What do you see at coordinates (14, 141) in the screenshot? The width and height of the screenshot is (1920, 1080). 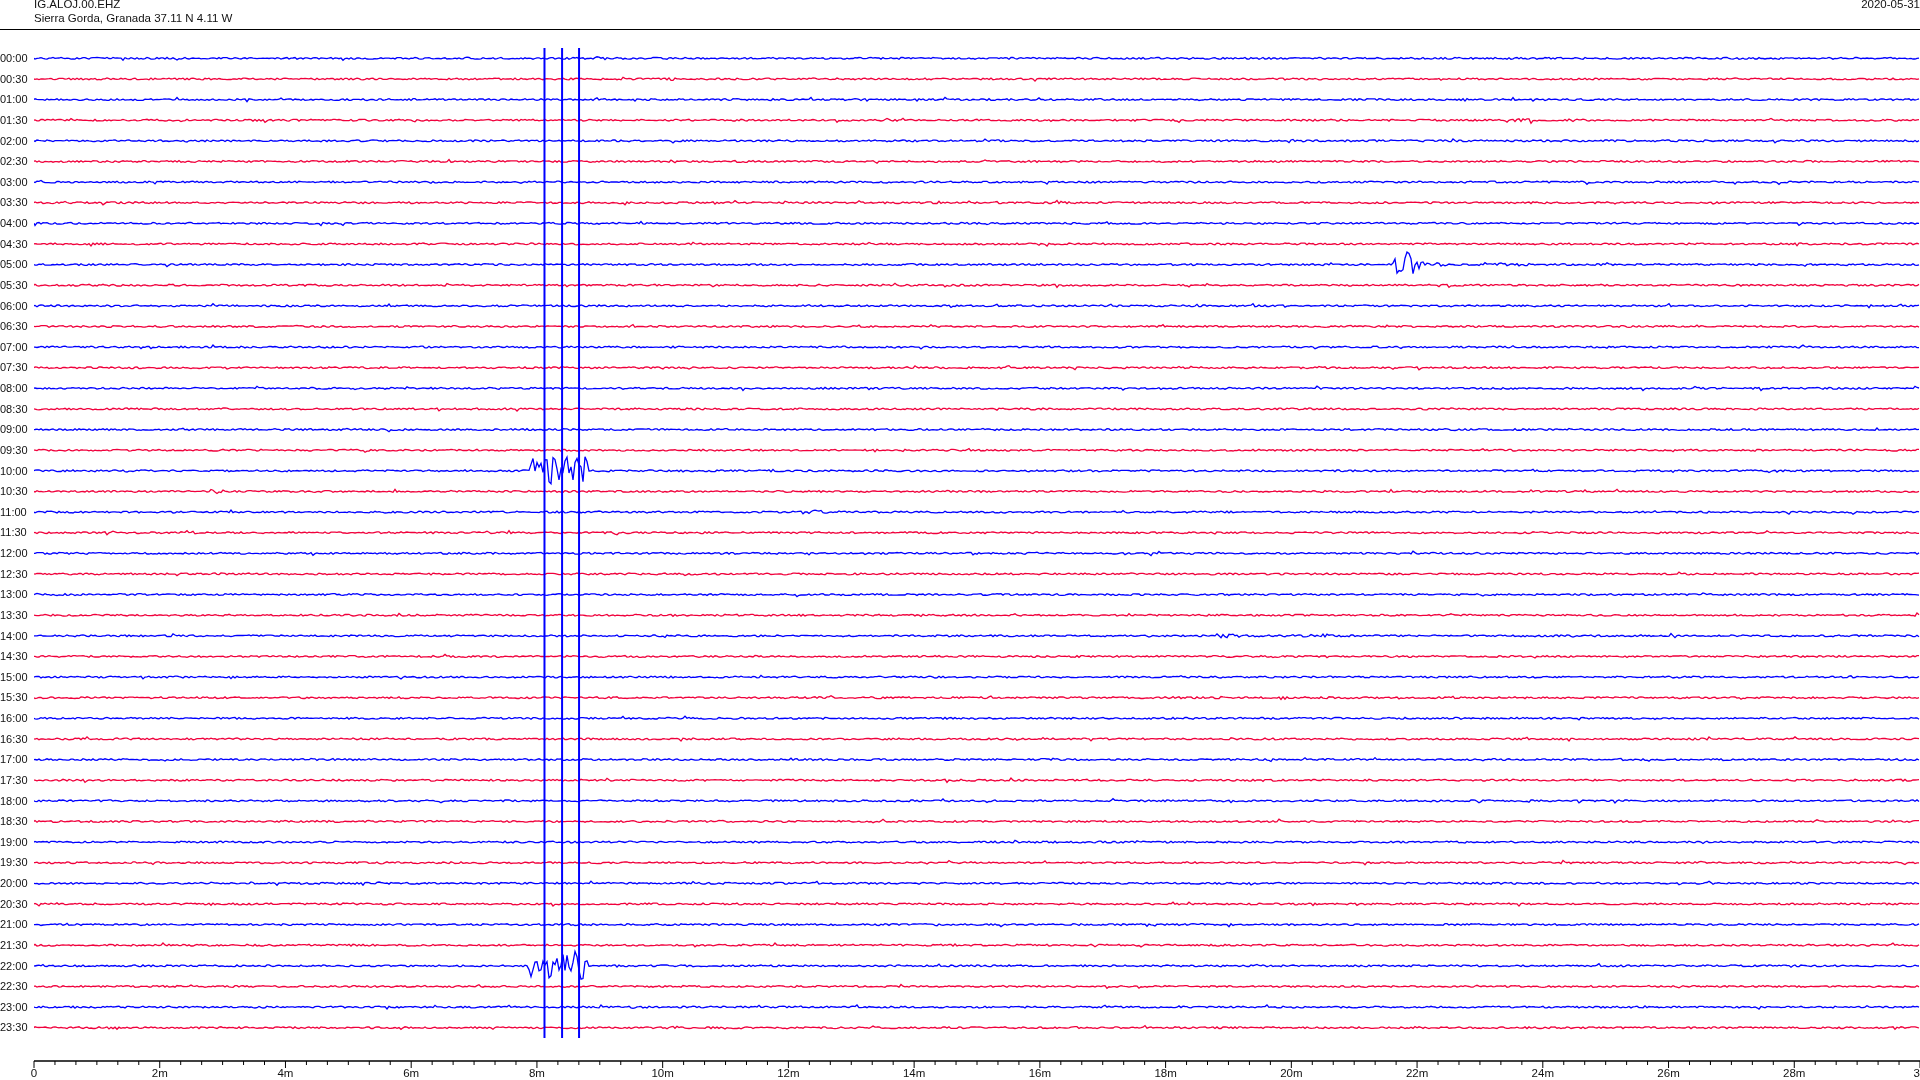 I see `row-time-label: 02:00` at bounding box center [14, 141].